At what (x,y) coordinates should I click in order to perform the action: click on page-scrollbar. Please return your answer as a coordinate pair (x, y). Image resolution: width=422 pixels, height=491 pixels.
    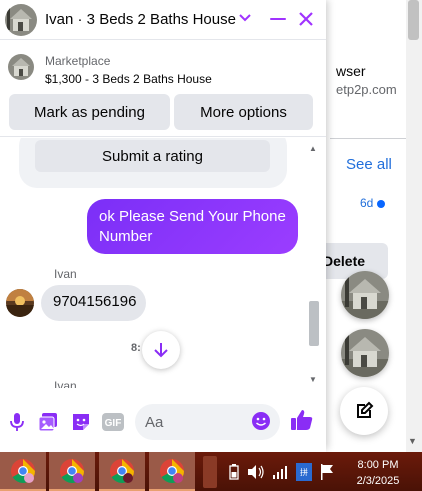
    Looking at the image, I should click on (414, 226).